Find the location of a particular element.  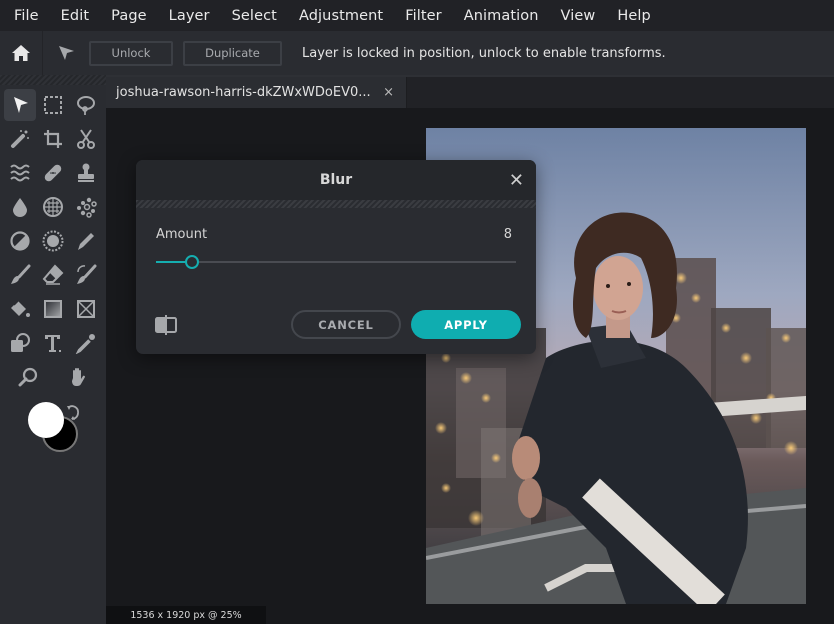

home-icon is located at coordinates (21, 53).